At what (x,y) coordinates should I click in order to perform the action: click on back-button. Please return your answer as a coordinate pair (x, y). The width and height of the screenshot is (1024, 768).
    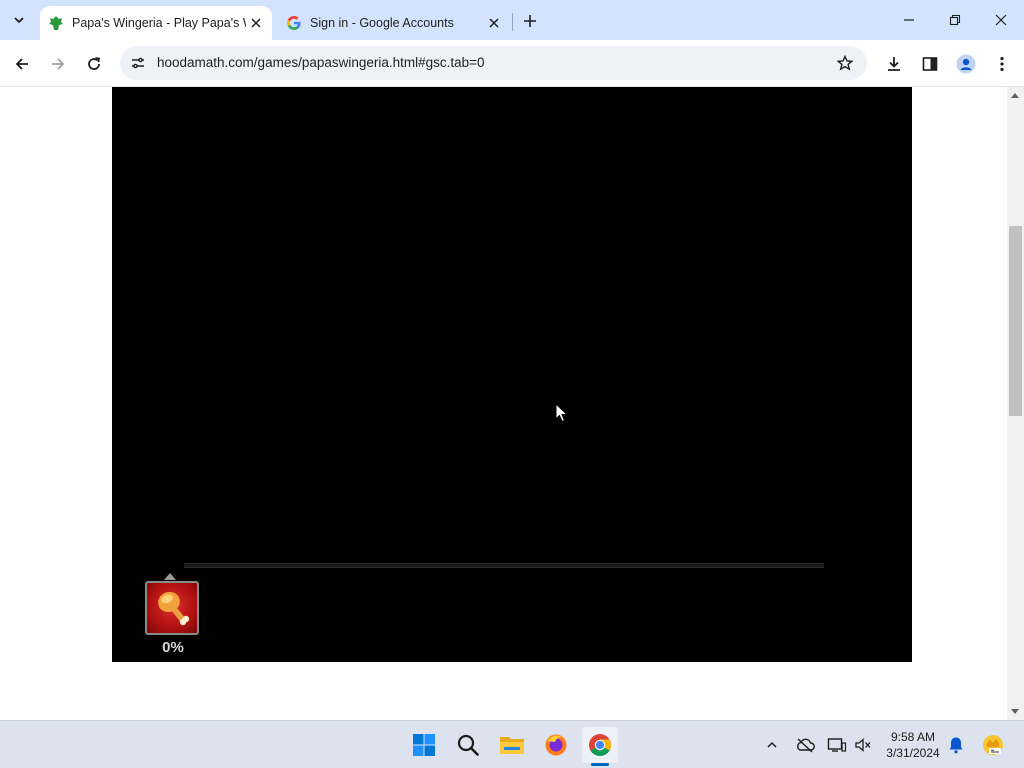
    Looking at the image, I should click on (22, 64).